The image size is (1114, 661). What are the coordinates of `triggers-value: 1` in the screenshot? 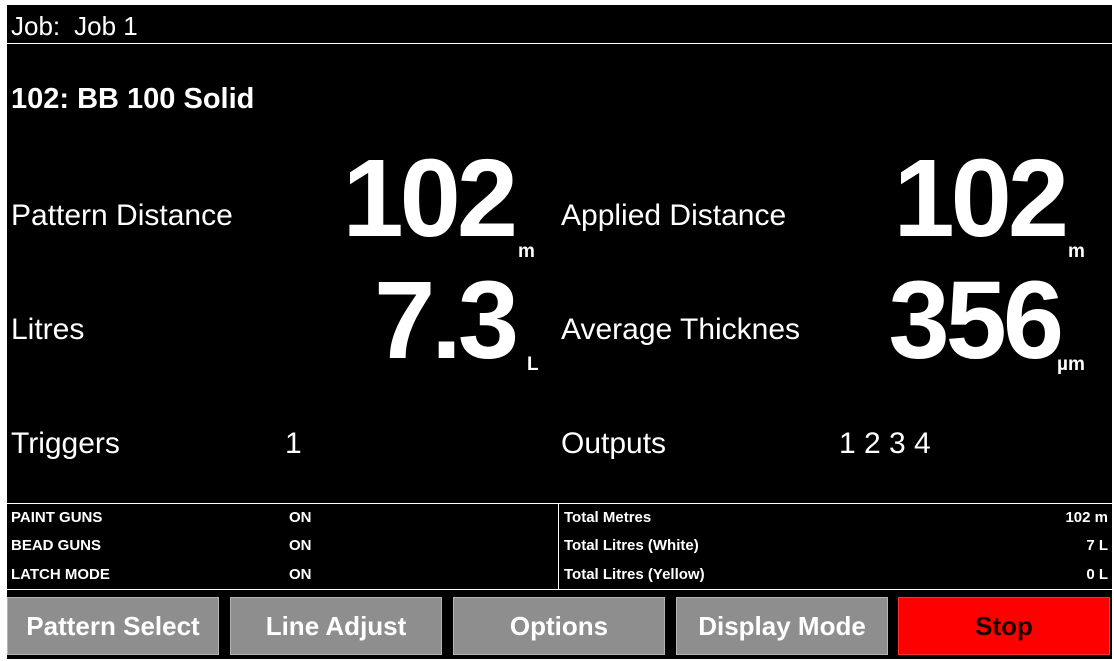 It's located at (293, 443).